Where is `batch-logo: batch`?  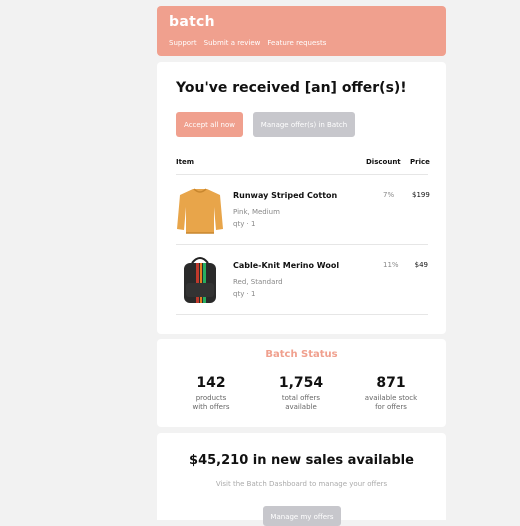
batch-logo: batch is located at coordinates (192, 22).